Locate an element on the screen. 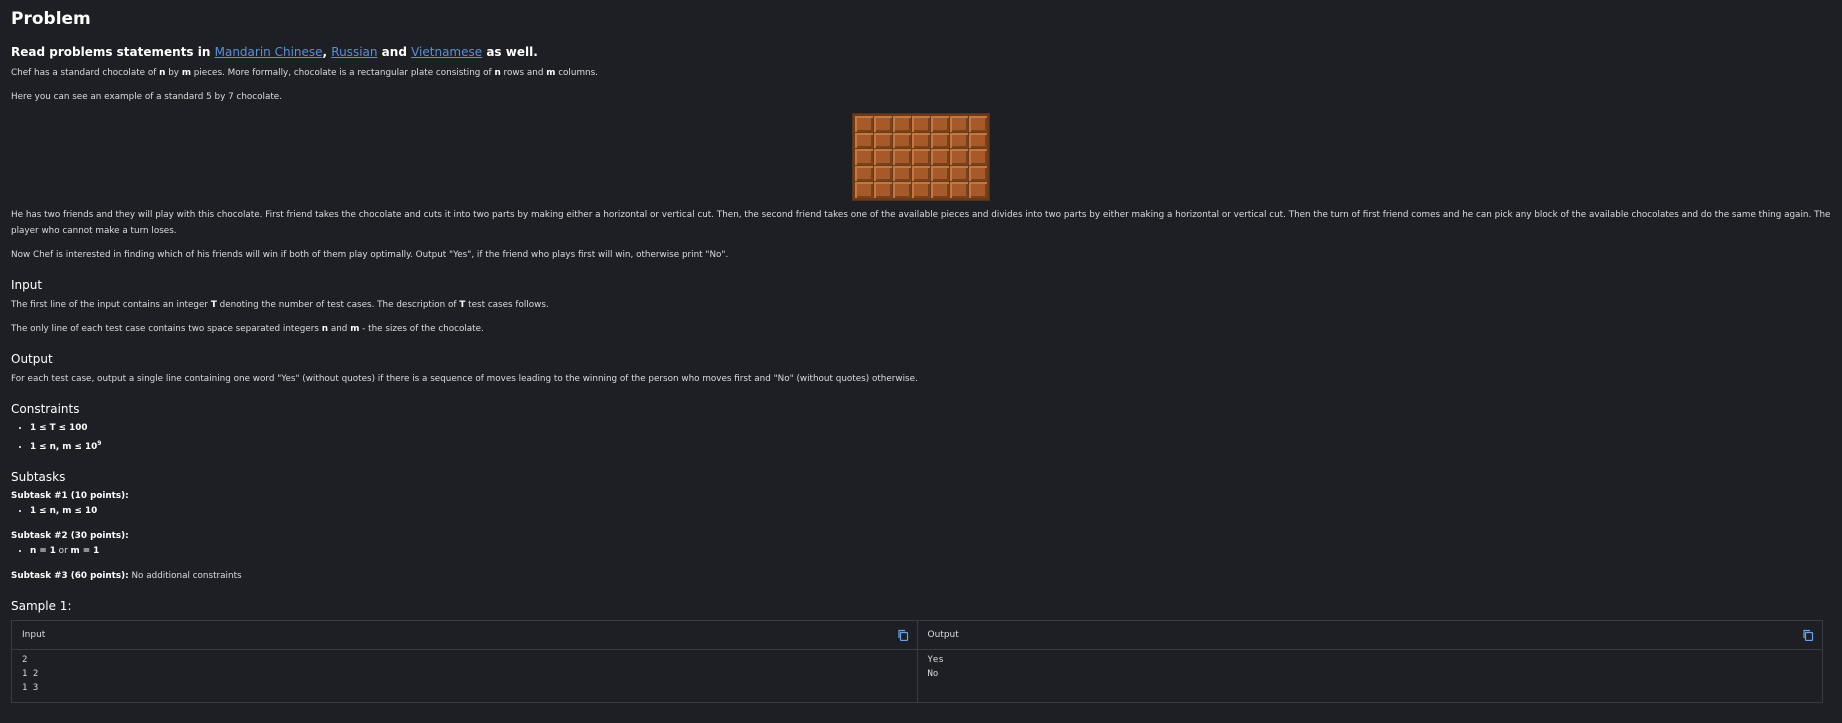 The width and height of the screenshot is (1842, 723). page-title: Problem is located at coordinates (51, 19).